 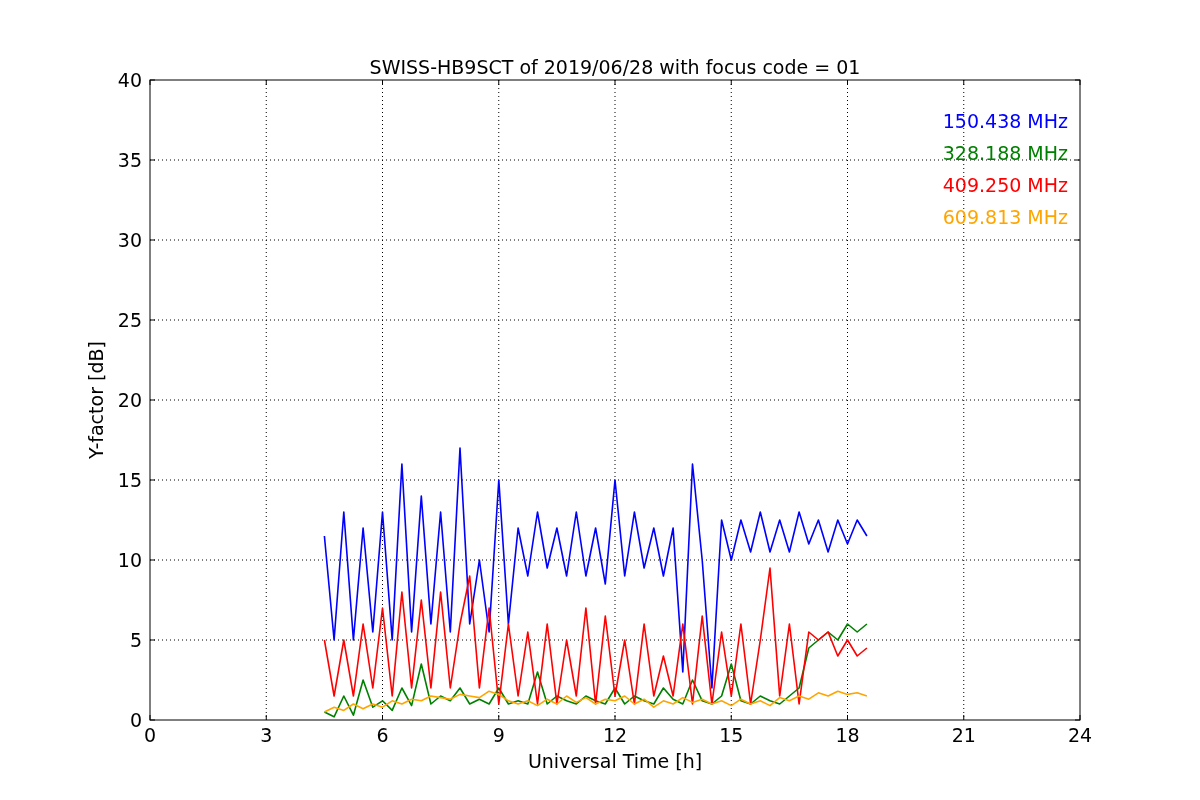 I want to click on tick-label: 21, so click(x=963, y=735).